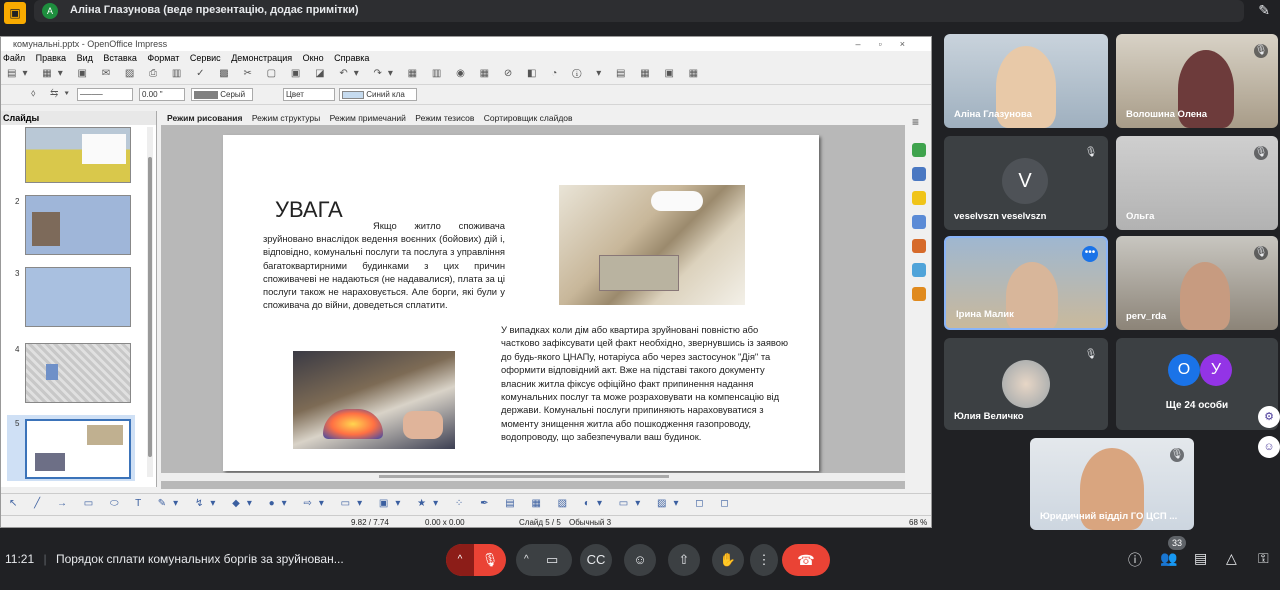 Image resolution: width=1280 pixels, height=590 pixels. I want to click on line-style-icons: ⬨ ⇆▾, so click(53, 93).